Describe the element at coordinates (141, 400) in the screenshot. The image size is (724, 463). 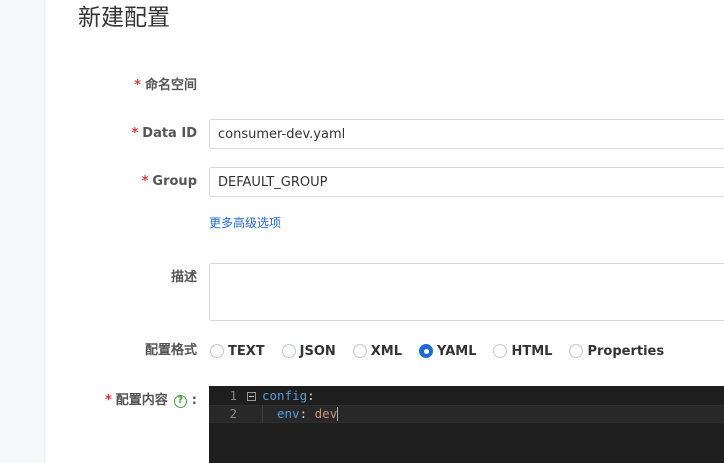
I see `content-label-text: 配置内容` at that location.